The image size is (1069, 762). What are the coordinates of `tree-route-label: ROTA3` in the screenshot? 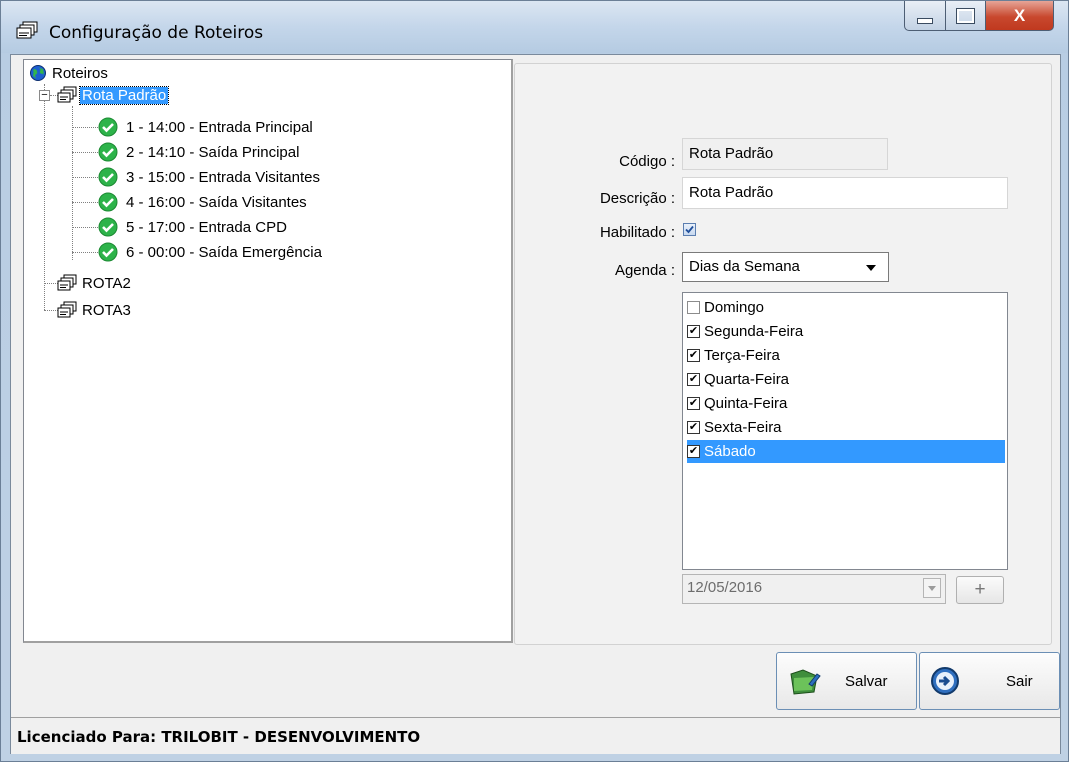 It's located at (106, 310).